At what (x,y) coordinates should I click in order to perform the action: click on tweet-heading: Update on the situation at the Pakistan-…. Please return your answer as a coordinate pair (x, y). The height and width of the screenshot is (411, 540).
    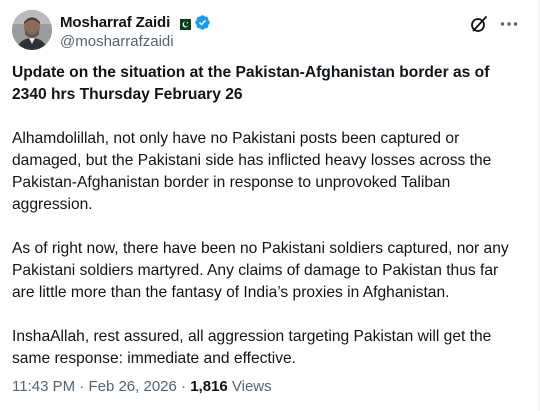
    Looking at the image, I should click on (251, 83).